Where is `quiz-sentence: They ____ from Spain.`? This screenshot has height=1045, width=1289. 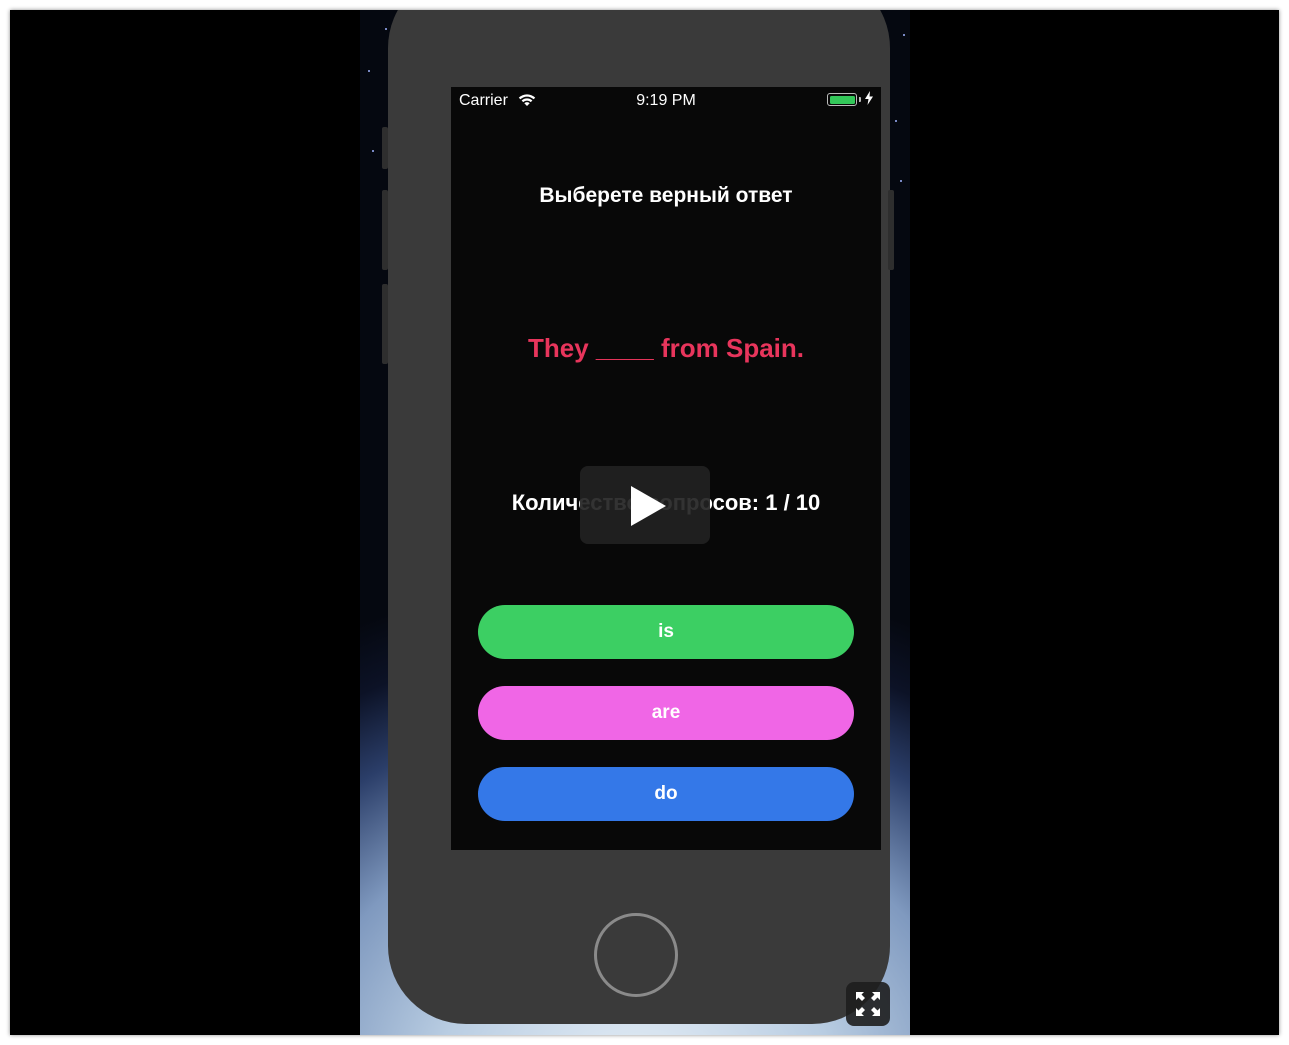 quiz-sentence: They ____ from Spain. is located at coordinates (666, 348).